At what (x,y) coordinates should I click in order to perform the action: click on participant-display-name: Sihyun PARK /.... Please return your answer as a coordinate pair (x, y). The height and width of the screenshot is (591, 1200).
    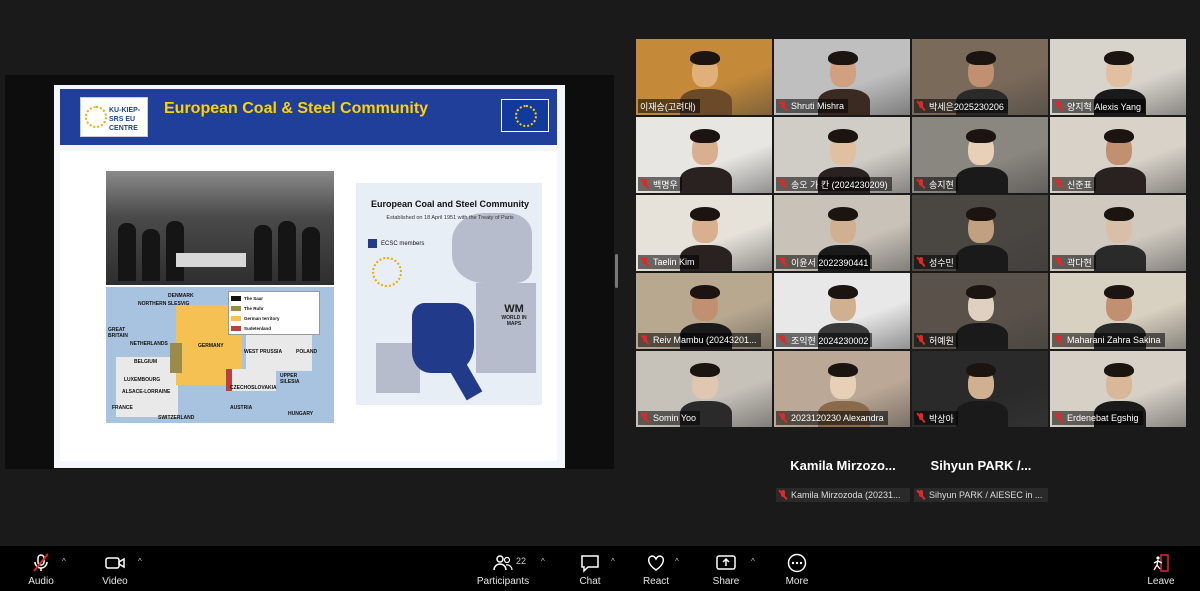
    Looking at the image, I should click on (981, 465).